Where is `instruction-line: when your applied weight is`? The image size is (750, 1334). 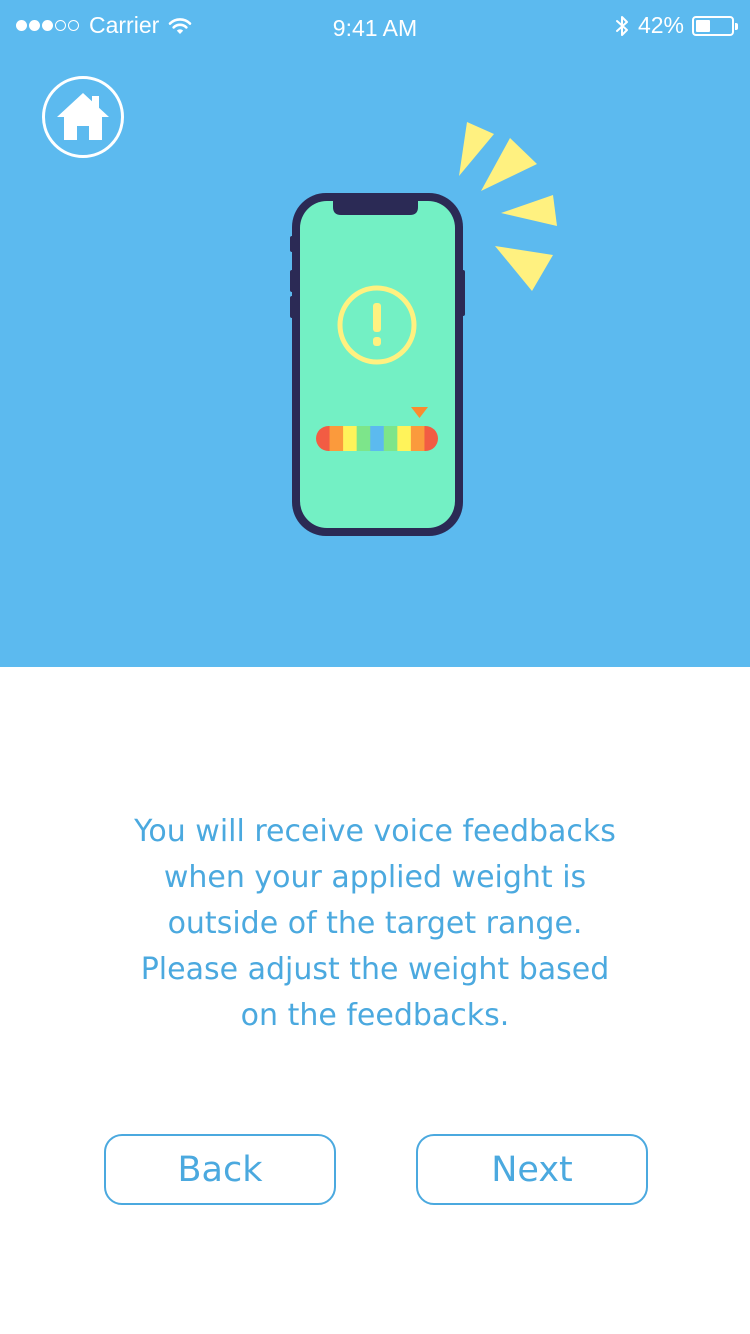
instruction-line: when your applied weight is is located at coordinates (375, 877).